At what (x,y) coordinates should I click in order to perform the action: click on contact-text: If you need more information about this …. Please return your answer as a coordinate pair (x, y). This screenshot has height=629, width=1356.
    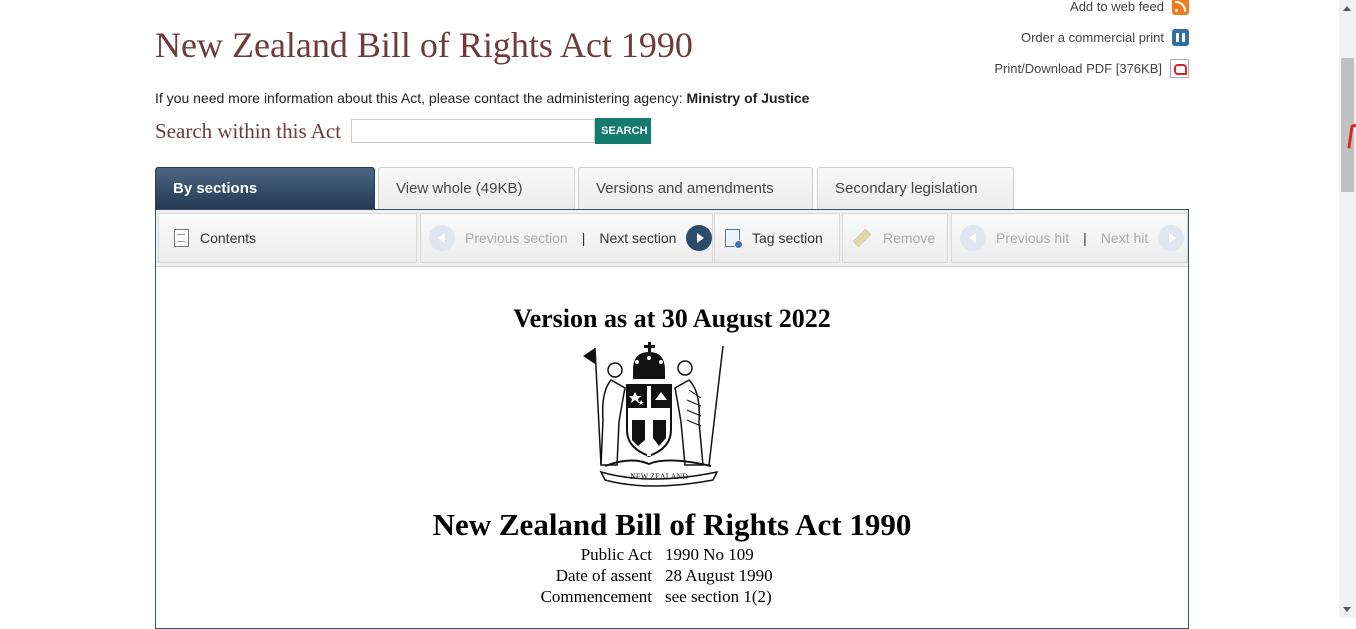
    Looking at the image, I should click on (419, 98).